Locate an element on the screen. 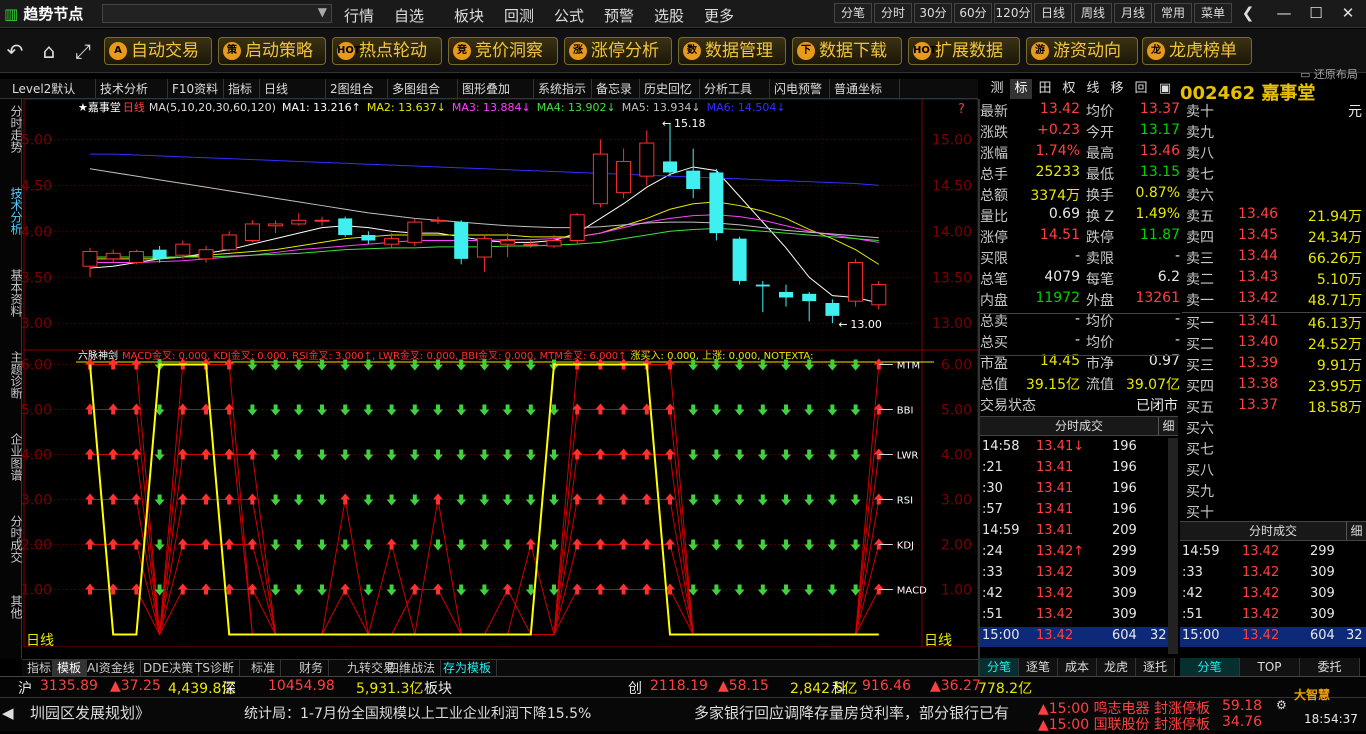 This screenshot has width=1366, height=734. fullscreen-icon: ⤢ is located at coordinates (83, 51).